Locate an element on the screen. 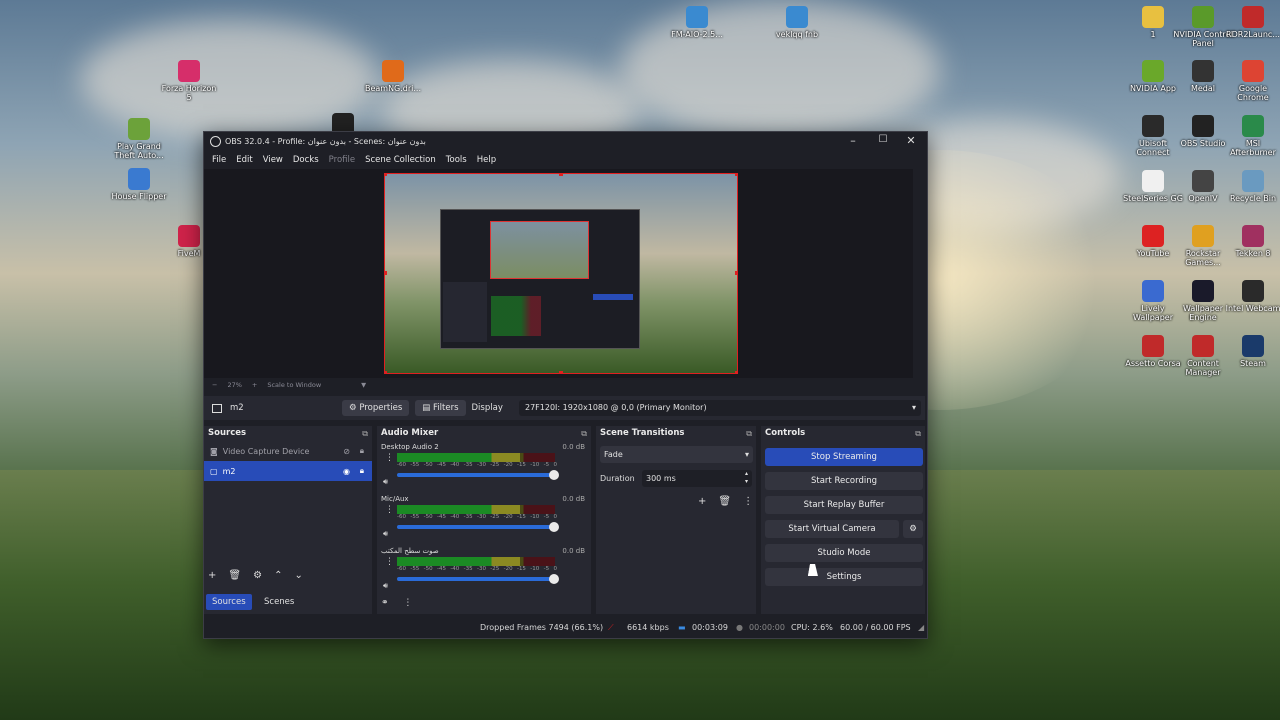  start-replay-buffer-button: Start Replay Buffer is located at coordinates (844, 505).